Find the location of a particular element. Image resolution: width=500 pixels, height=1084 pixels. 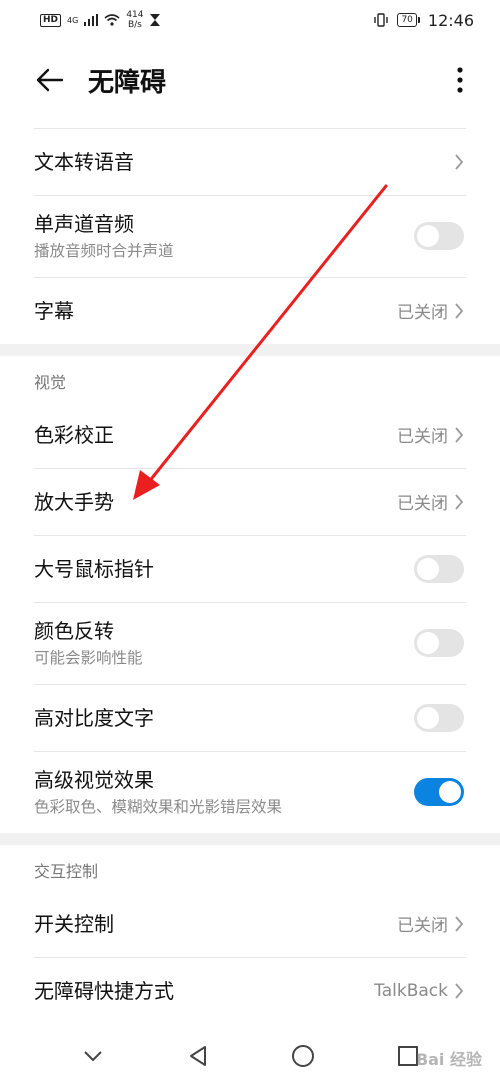

large-pointer-toggle is located at coordinates (439, 568).